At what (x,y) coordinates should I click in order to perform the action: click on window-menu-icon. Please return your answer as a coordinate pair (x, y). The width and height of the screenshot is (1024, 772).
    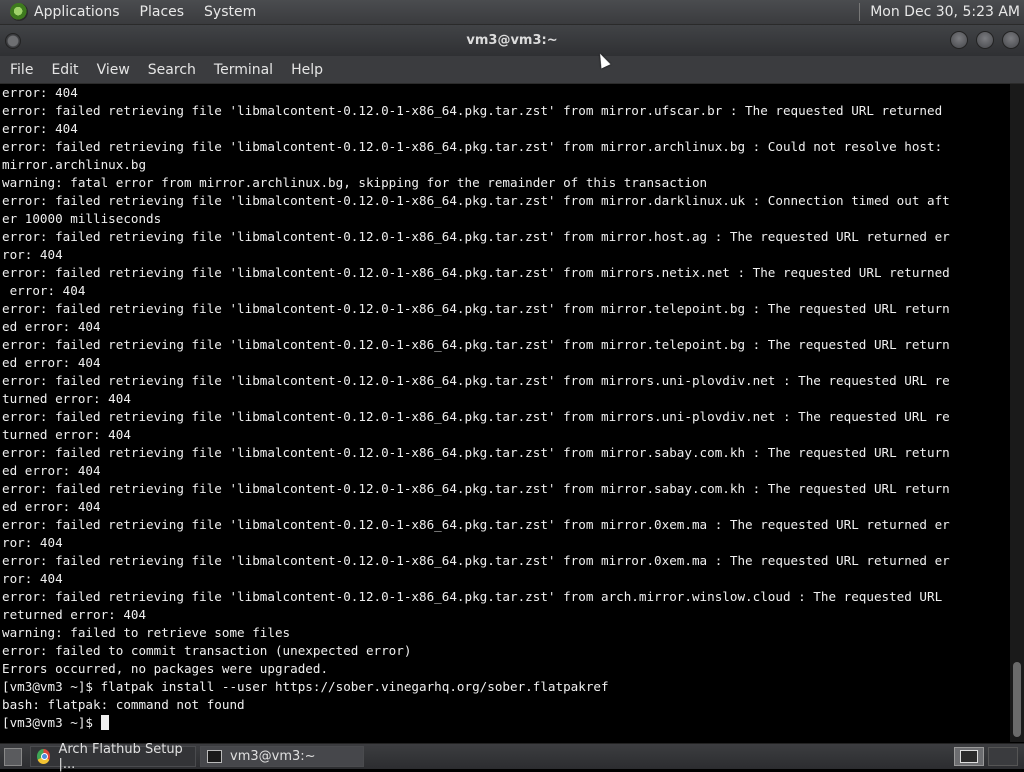
    Looking at the image, I should click on (13, 41).